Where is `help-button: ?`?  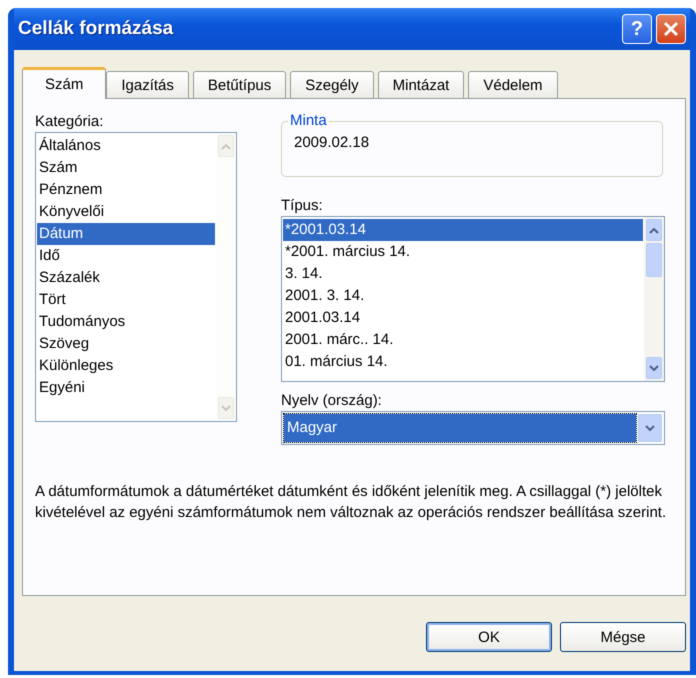 help-button: ? is located at coordinates (637, 29).